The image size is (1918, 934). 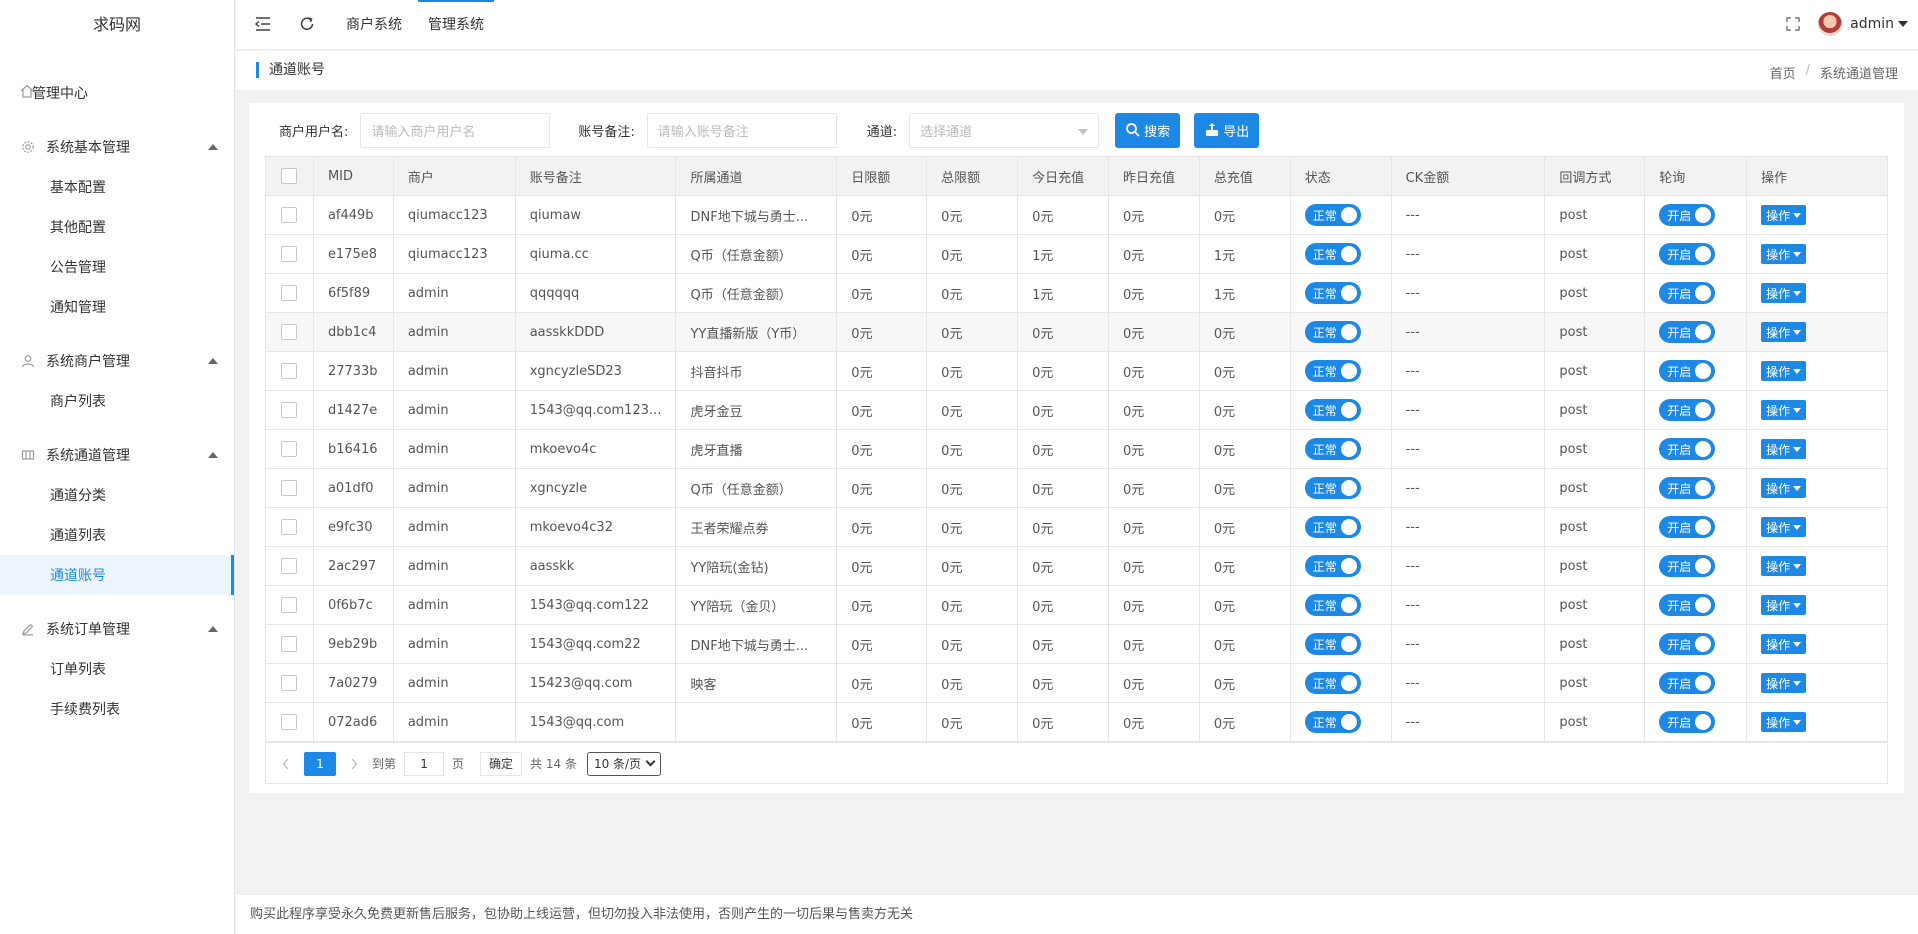 I want to click on breadcrumb-home: 首页, so click(x=1783, y=72).